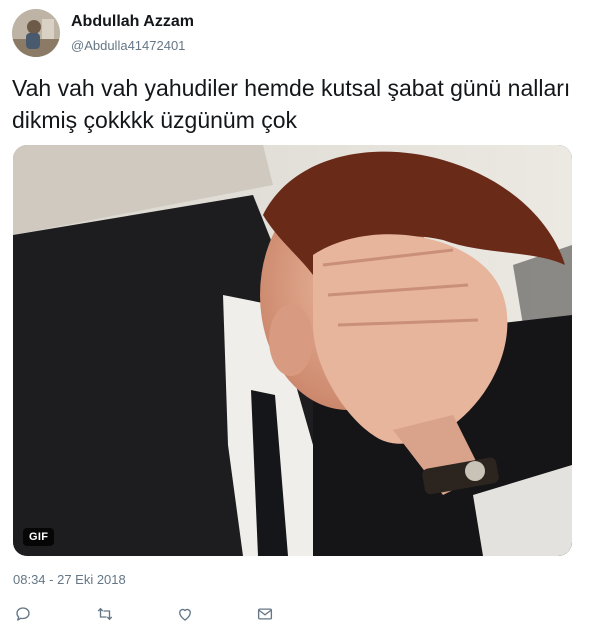 Image resolution: width=591 pixels, height=637 pixels. I want to click on retweet-icon, so click(105, 614).